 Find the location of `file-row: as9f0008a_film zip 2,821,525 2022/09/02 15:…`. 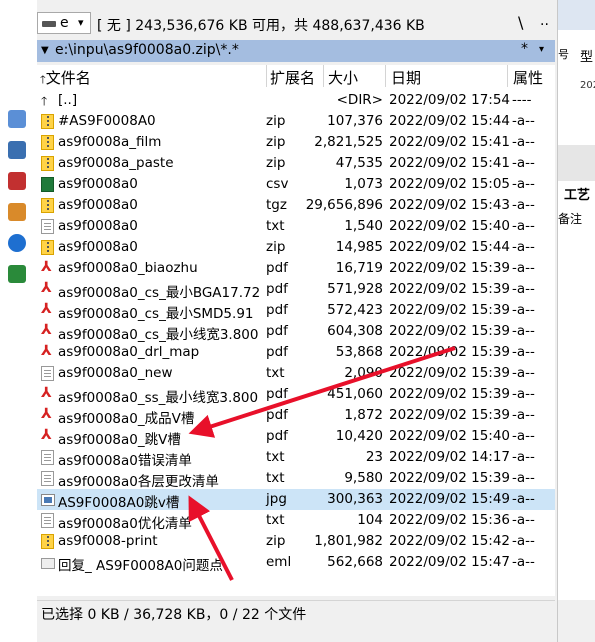

file-row: as9f0008a_film zip 2,821,525 2022/09/02 15:… is located at coordinates (296, 142).